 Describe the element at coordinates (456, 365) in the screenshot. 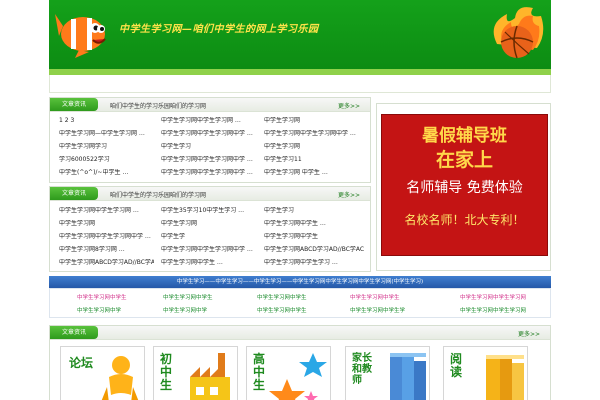

I see `tile-label: 阅读` at that location.